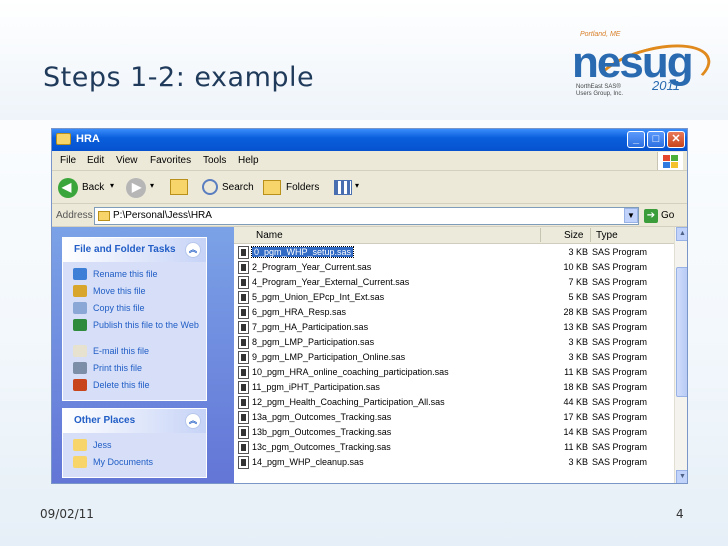 The image size is (728, 546). I want to click on scroll-up-icon: ▲, so click(681, 234).